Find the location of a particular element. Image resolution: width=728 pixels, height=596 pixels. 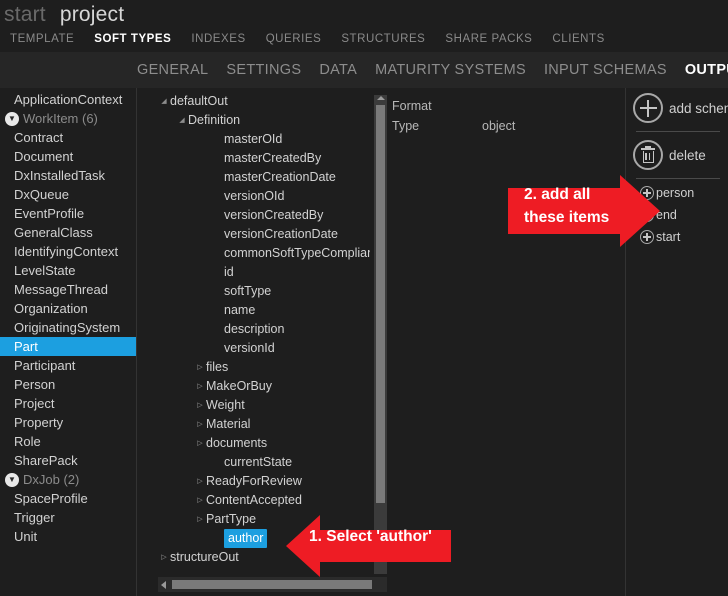

primary-tab-share-packs: SHARE PACKS is located at coordinates (488, 39).